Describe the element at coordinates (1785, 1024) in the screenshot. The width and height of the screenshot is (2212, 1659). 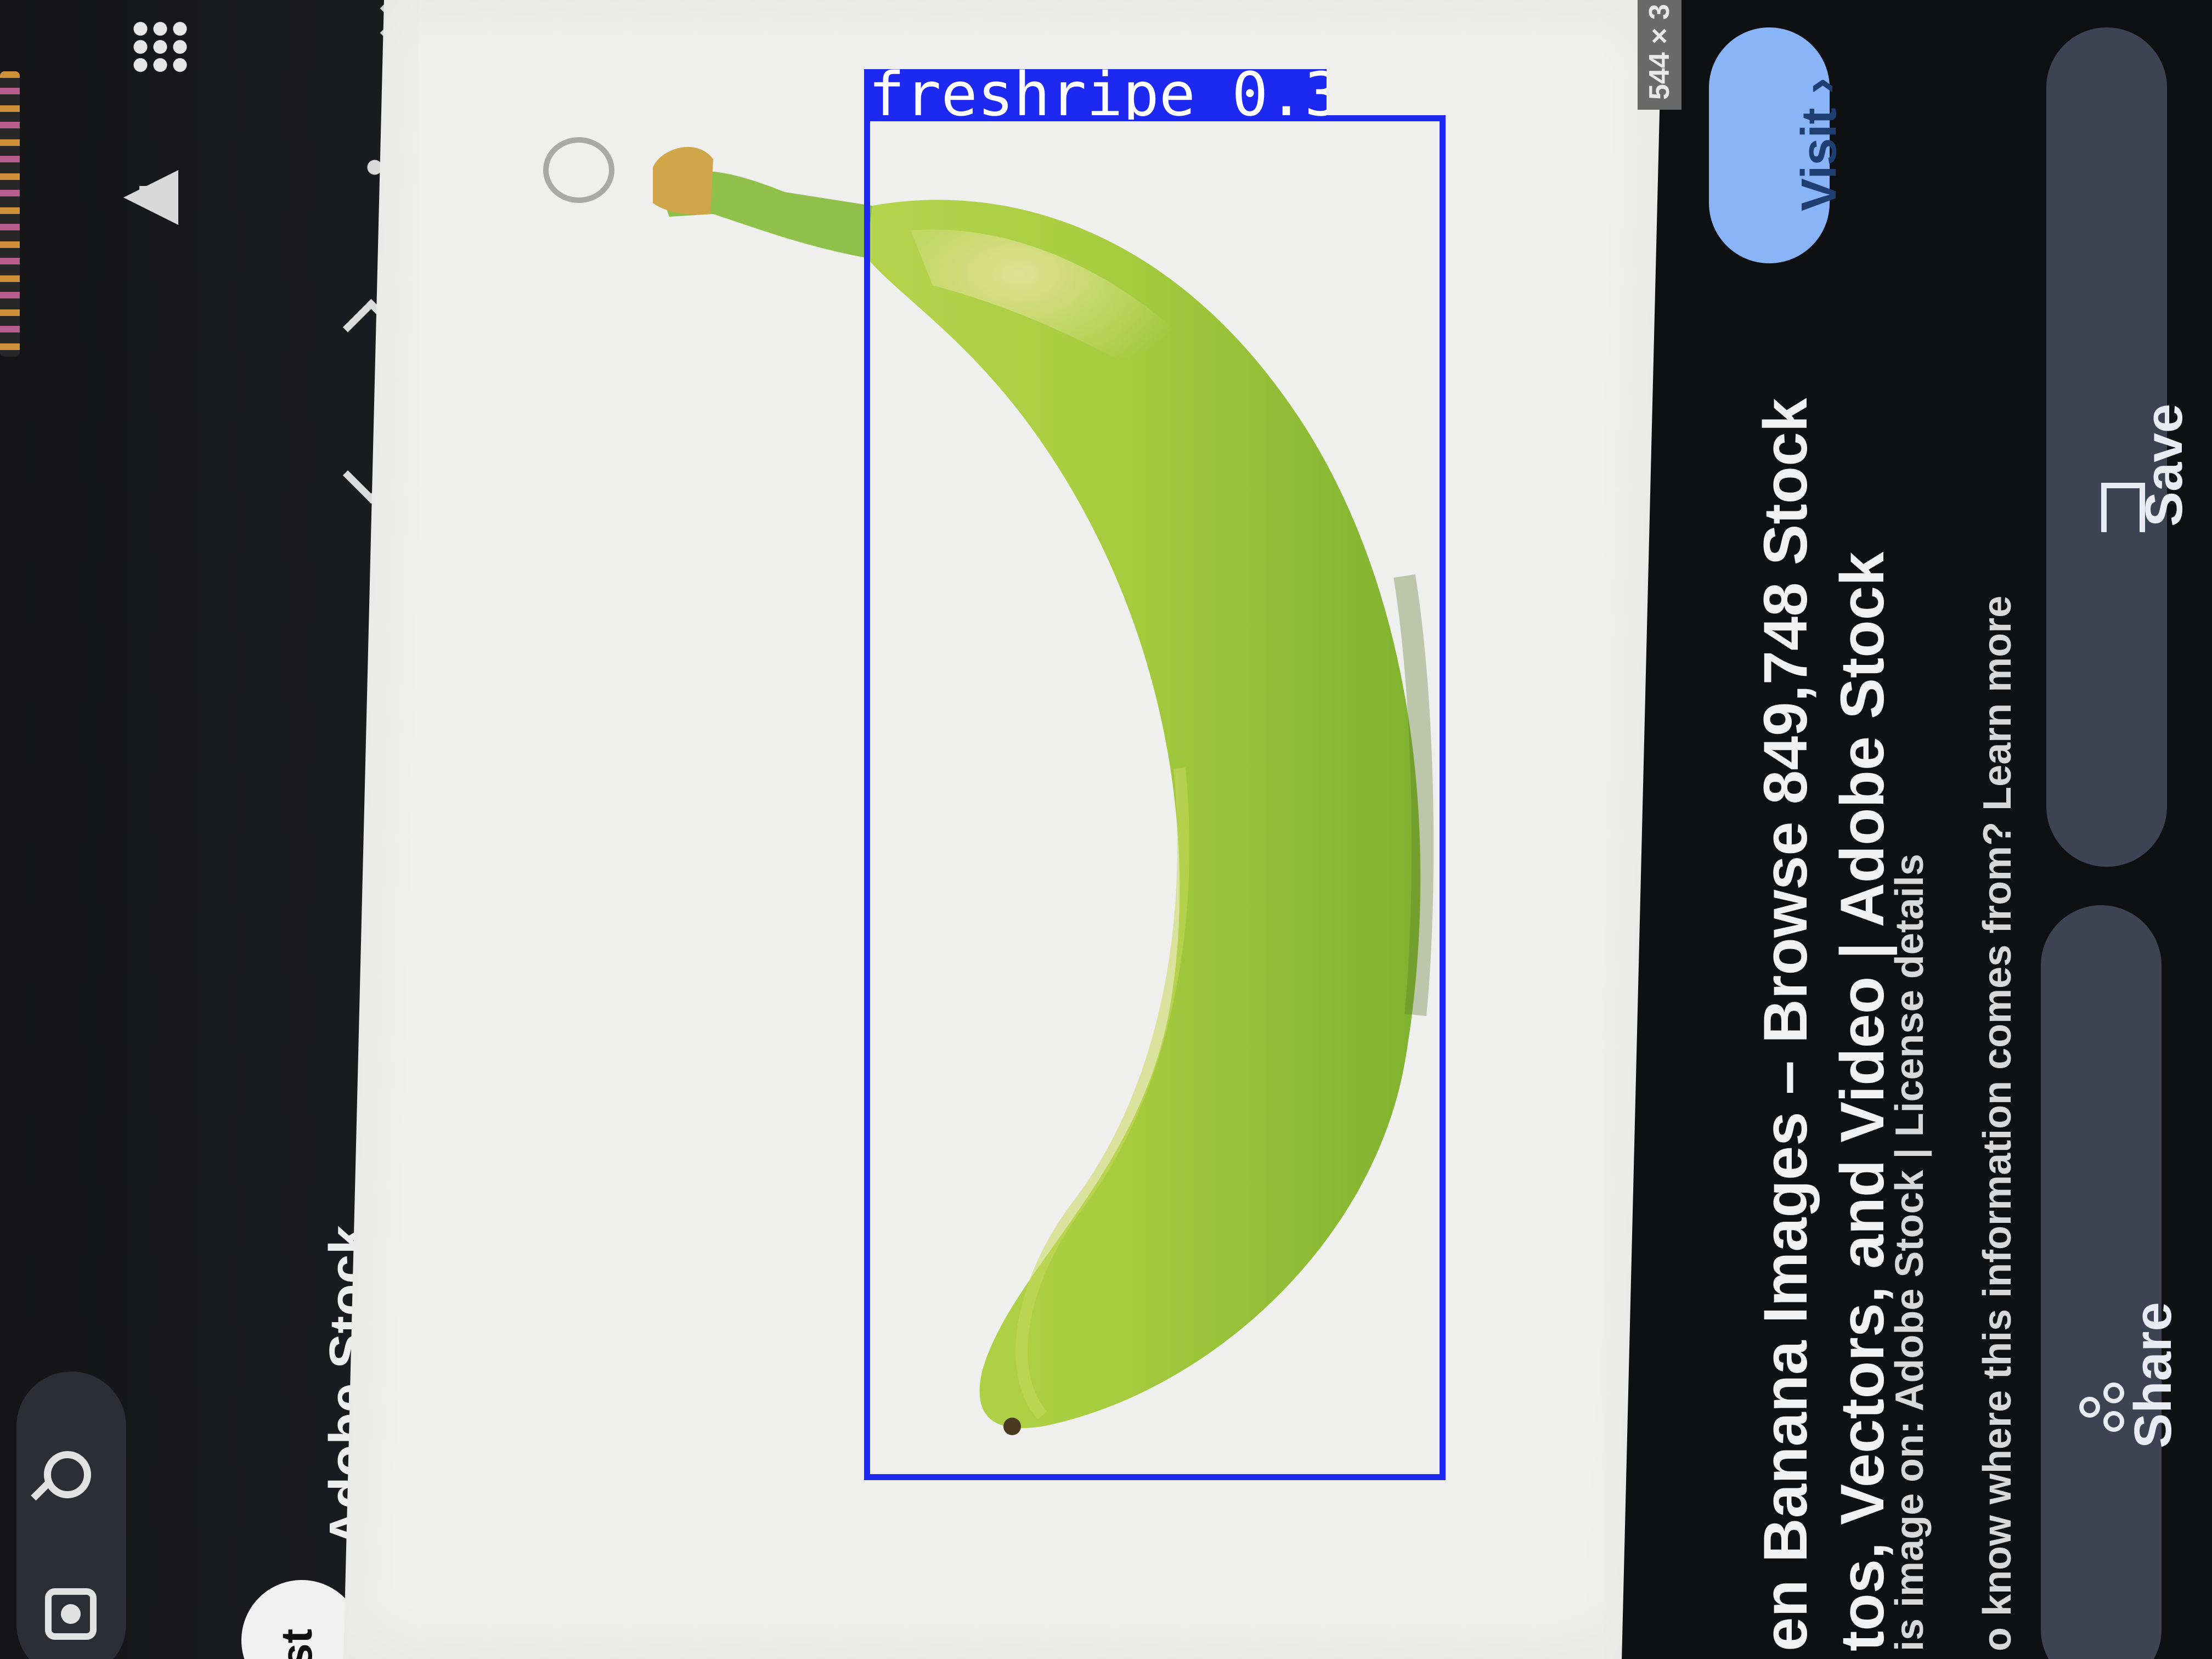
I see `result-title-line-1: en Banana Images – Browse 849,748 Stock` at that location.